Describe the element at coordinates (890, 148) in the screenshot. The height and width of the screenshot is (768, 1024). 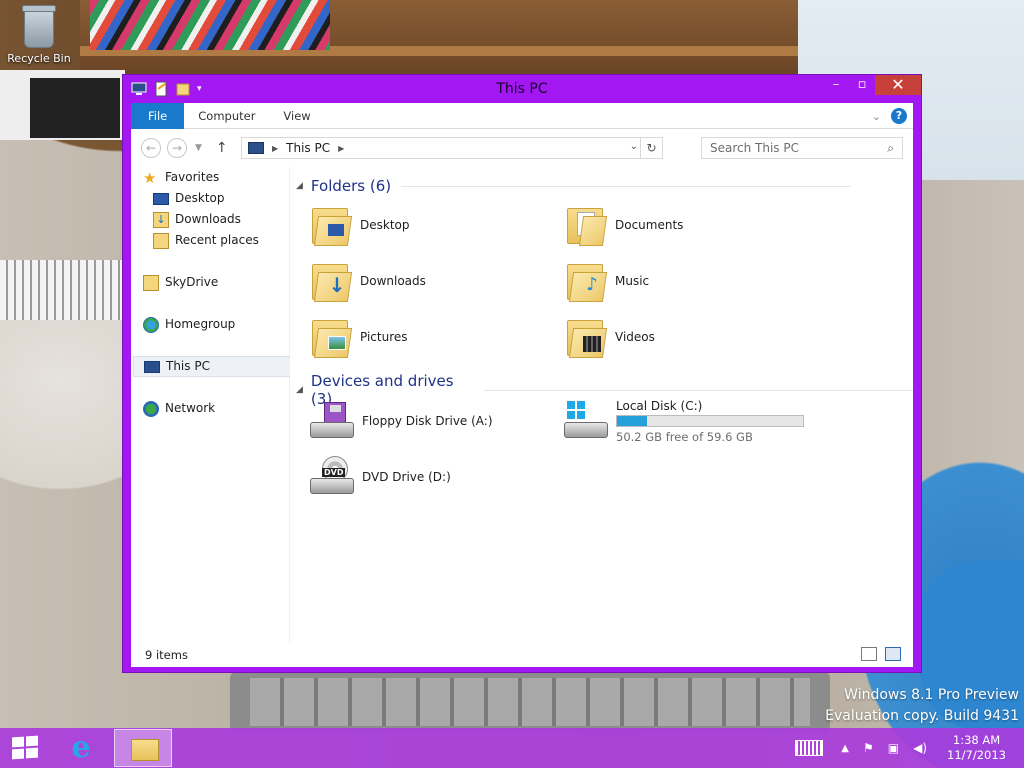
I see `search-icon: ⌕` at that location.